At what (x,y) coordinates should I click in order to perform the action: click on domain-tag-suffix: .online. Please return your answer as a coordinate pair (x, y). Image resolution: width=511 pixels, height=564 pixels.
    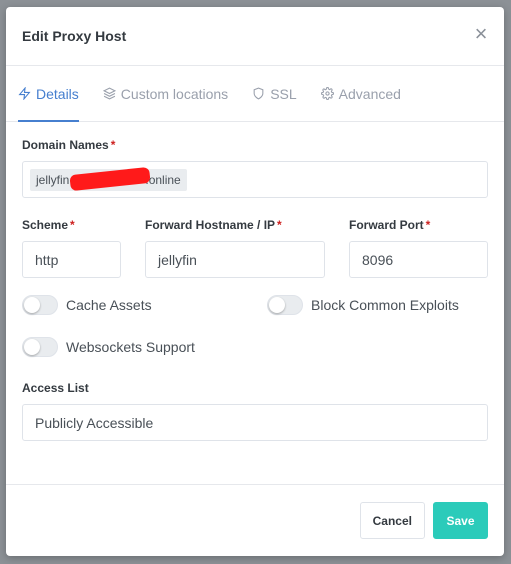
    Looking at the image, I should click on (163, 179).